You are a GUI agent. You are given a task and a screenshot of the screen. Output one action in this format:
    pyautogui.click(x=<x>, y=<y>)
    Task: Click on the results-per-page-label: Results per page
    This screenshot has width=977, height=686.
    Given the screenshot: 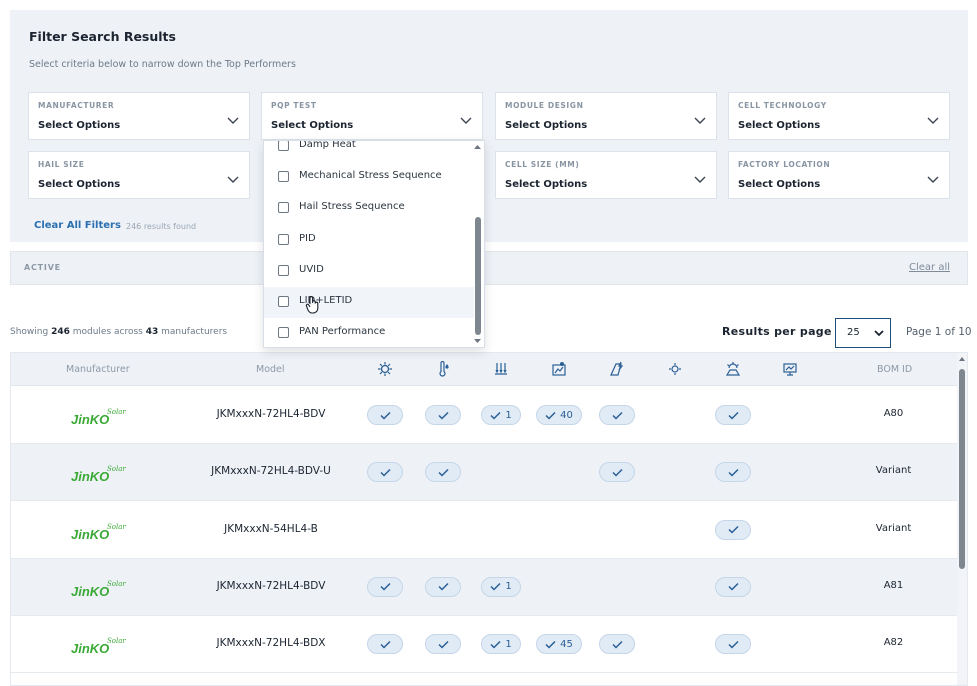 What is the action you would take?
    pyautogui.click(x=777, y=331)
    